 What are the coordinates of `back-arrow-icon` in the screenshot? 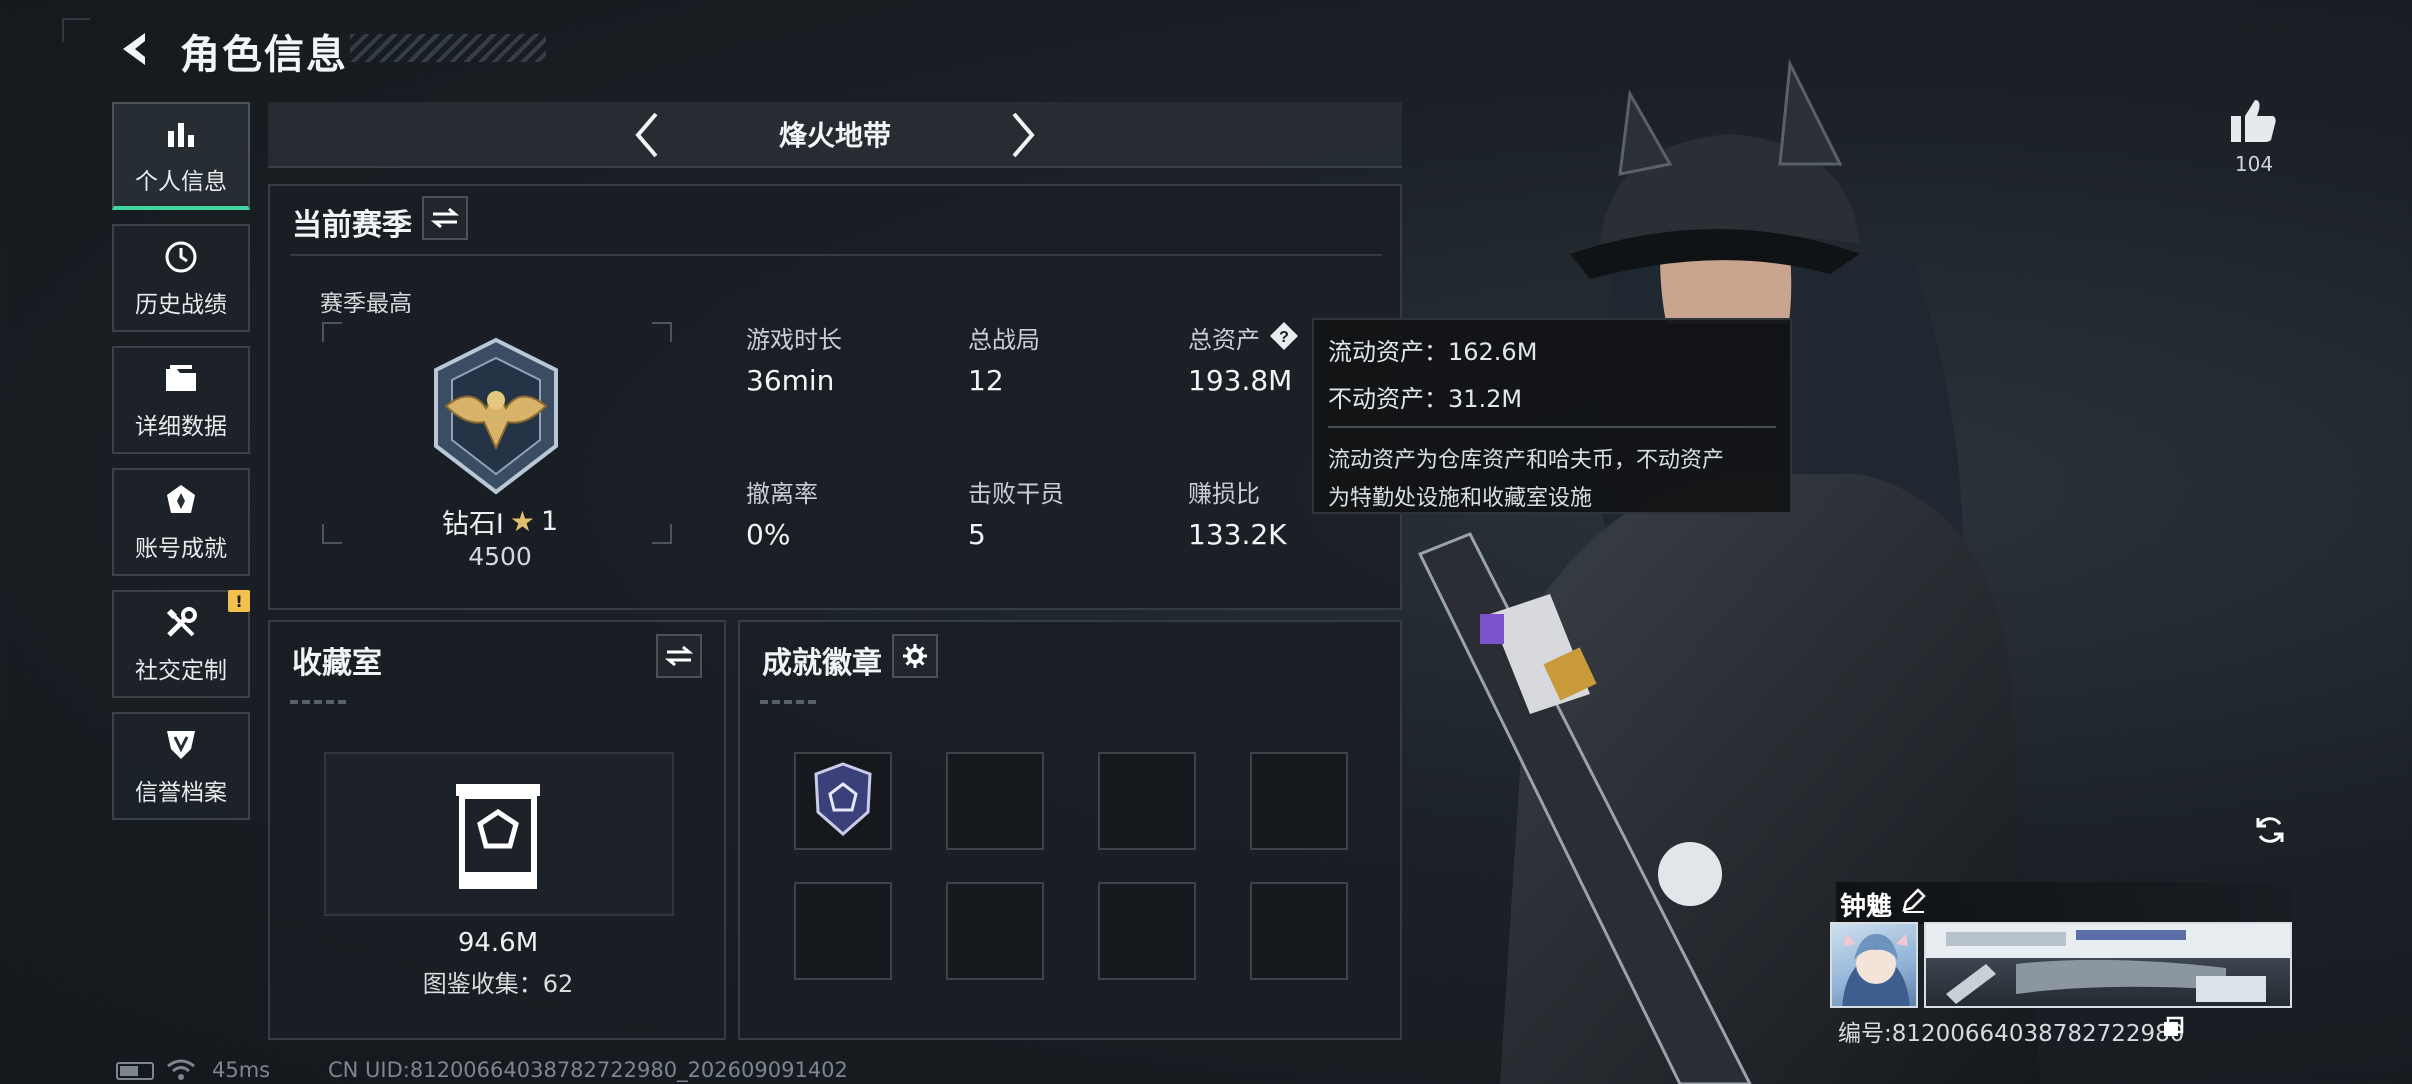 It's located at (134, 49).